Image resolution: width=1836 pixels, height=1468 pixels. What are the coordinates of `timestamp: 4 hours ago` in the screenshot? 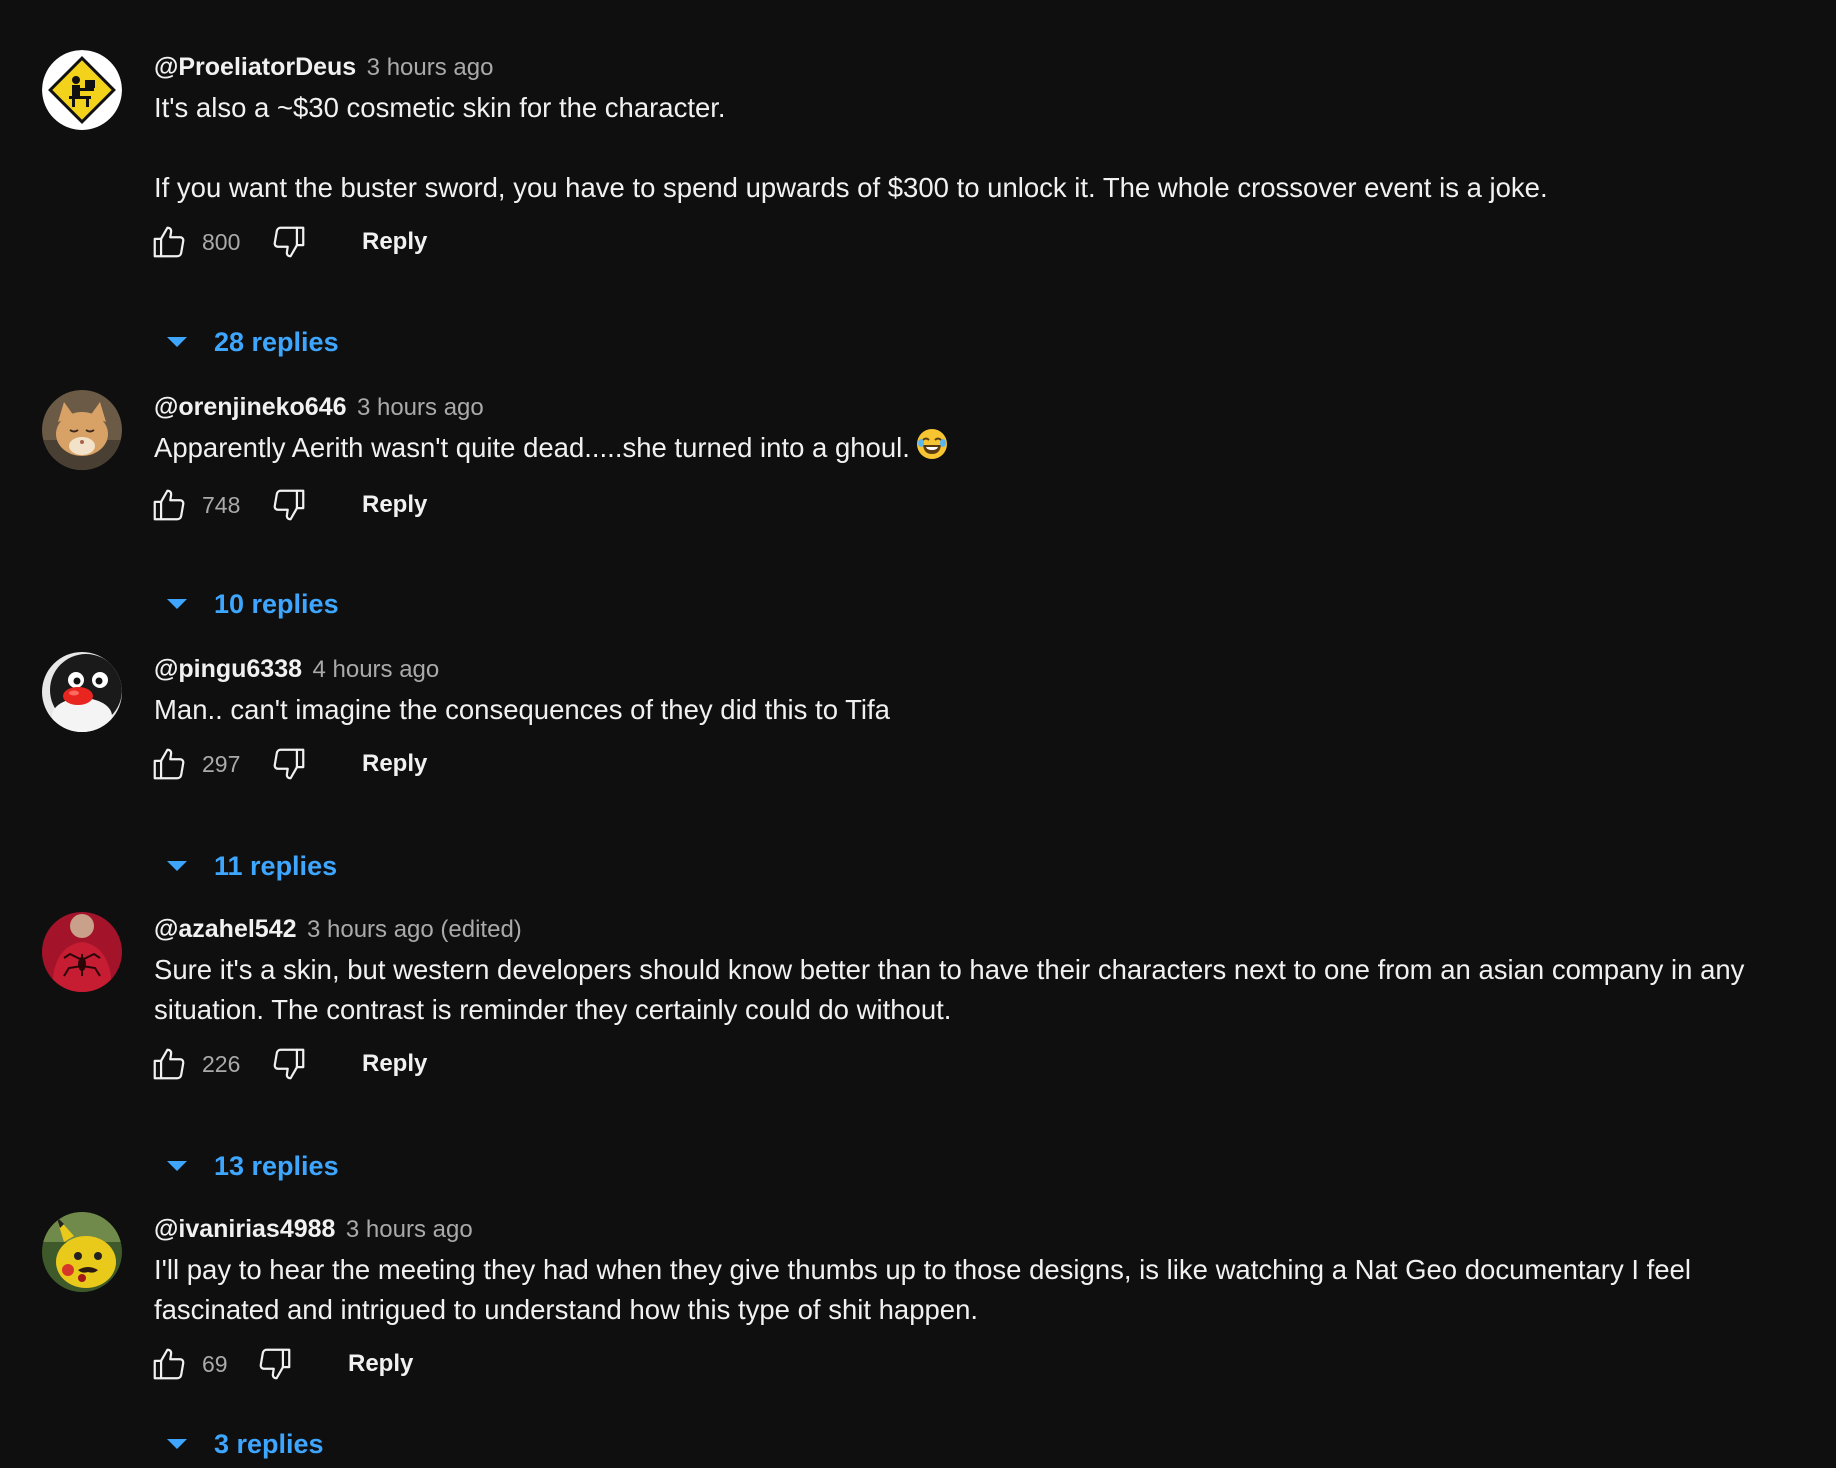 It's located at (375, 669).